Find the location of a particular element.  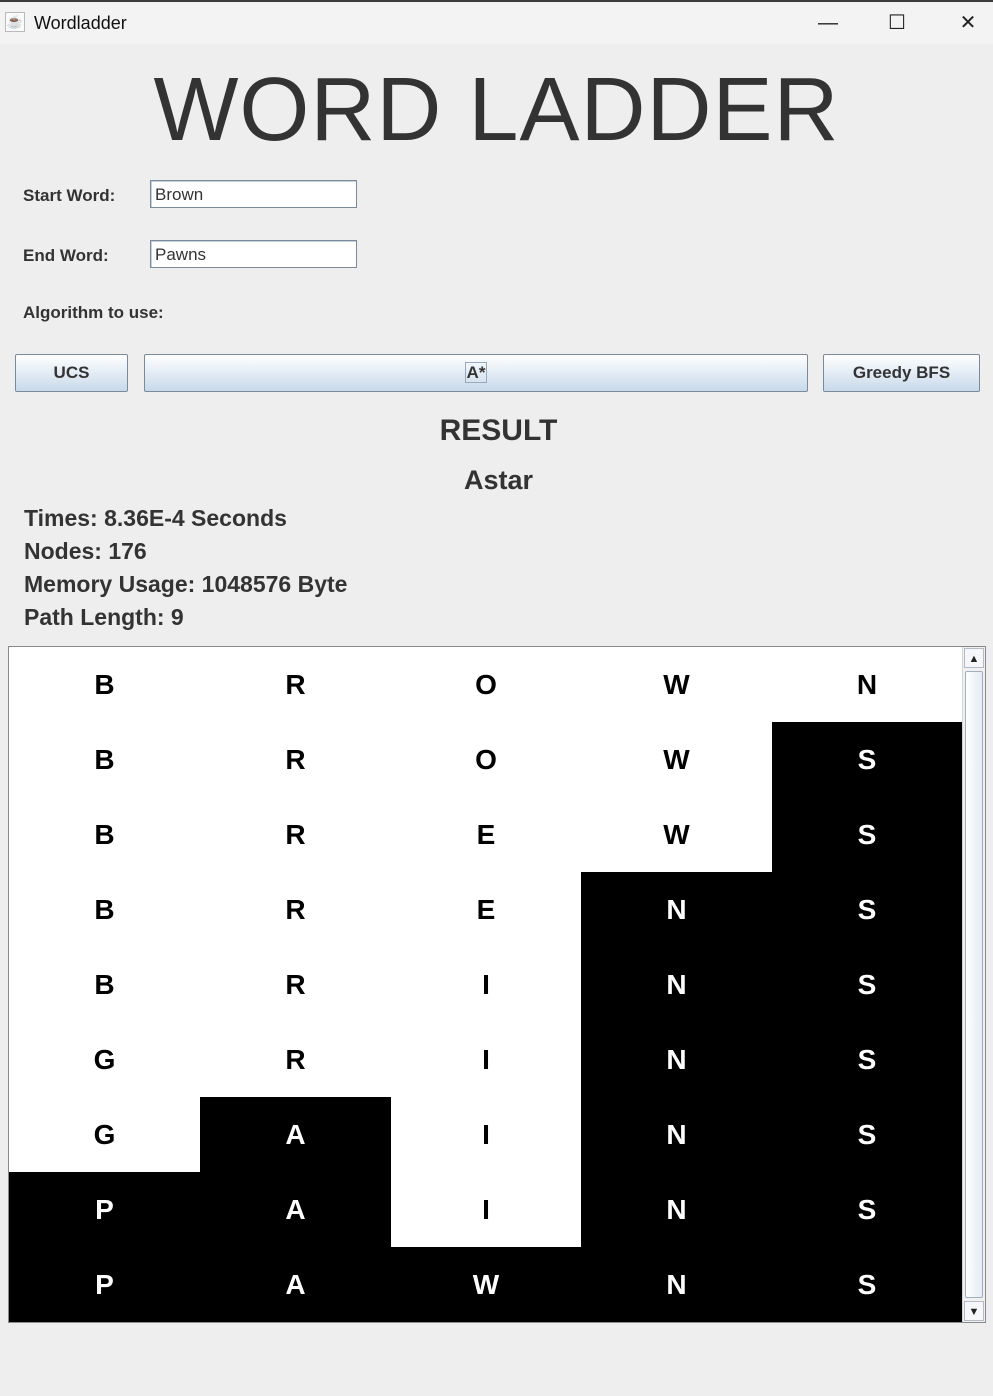

astar-button-label: A* is located at coordinates (476, 372).